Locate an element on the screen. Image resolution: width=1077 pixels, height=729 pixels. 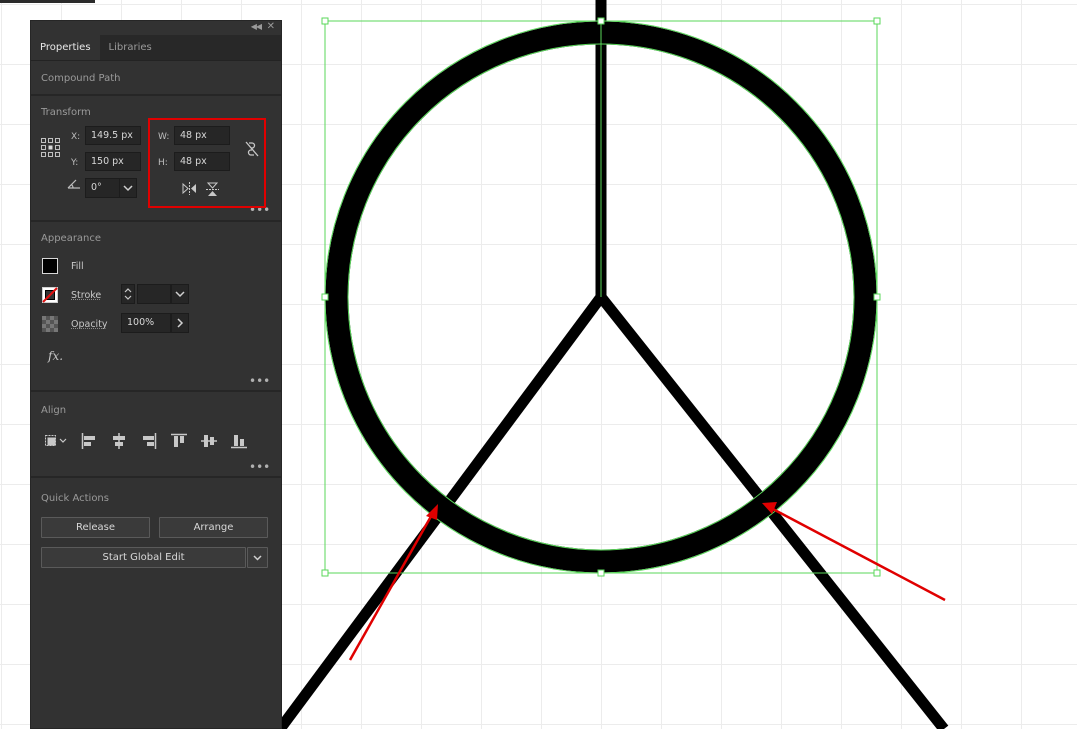
handle-middle-left is located at coordinates (325, 297).